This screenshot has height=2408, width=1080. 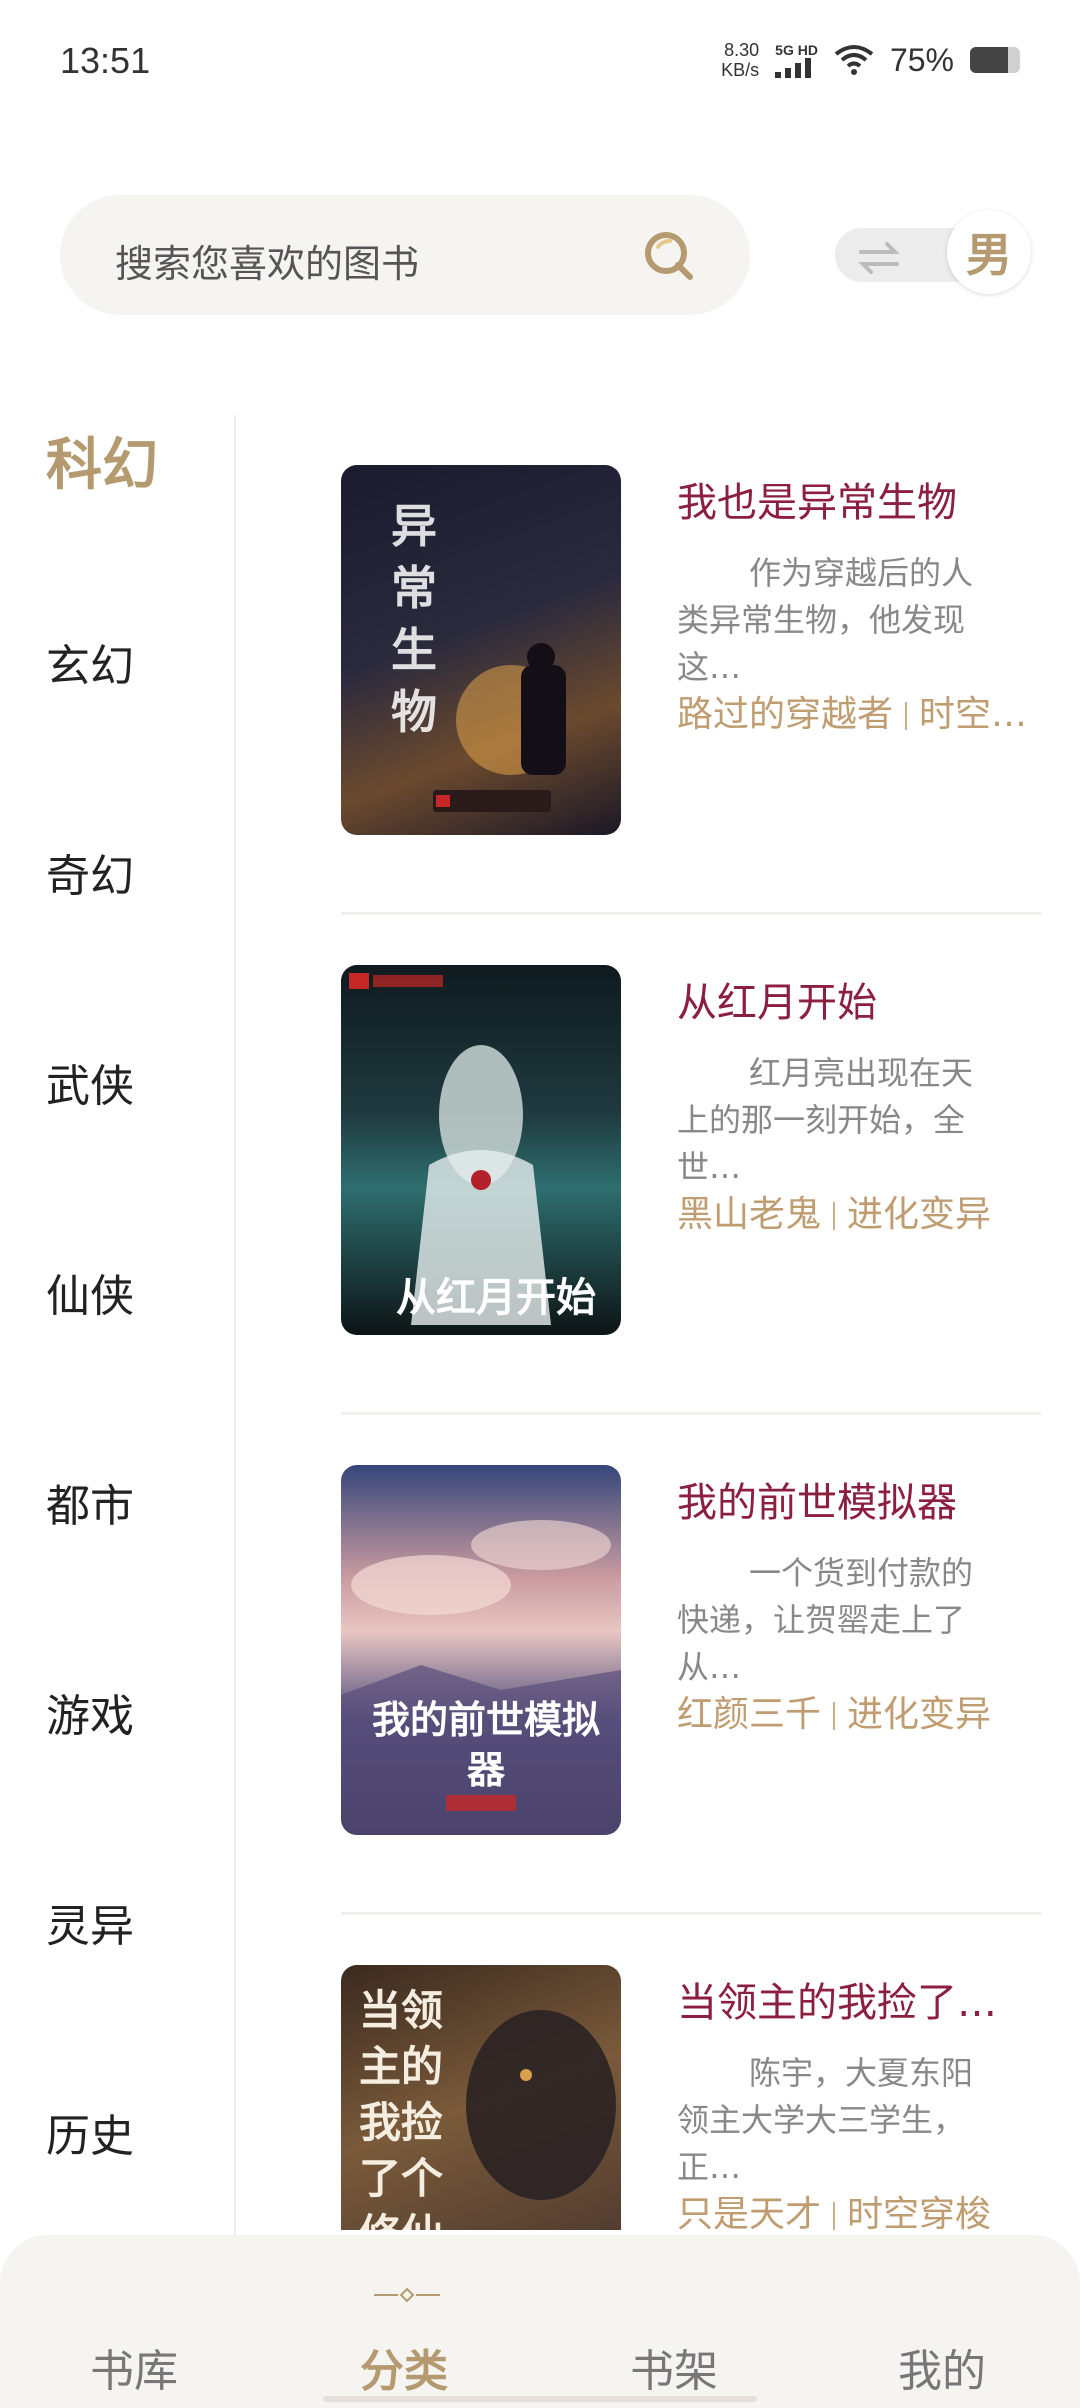 What do you see at coordinates (404, 2367) in the screenshot?
I see `tab-category: 分类` at bounding box center [404, 2367].